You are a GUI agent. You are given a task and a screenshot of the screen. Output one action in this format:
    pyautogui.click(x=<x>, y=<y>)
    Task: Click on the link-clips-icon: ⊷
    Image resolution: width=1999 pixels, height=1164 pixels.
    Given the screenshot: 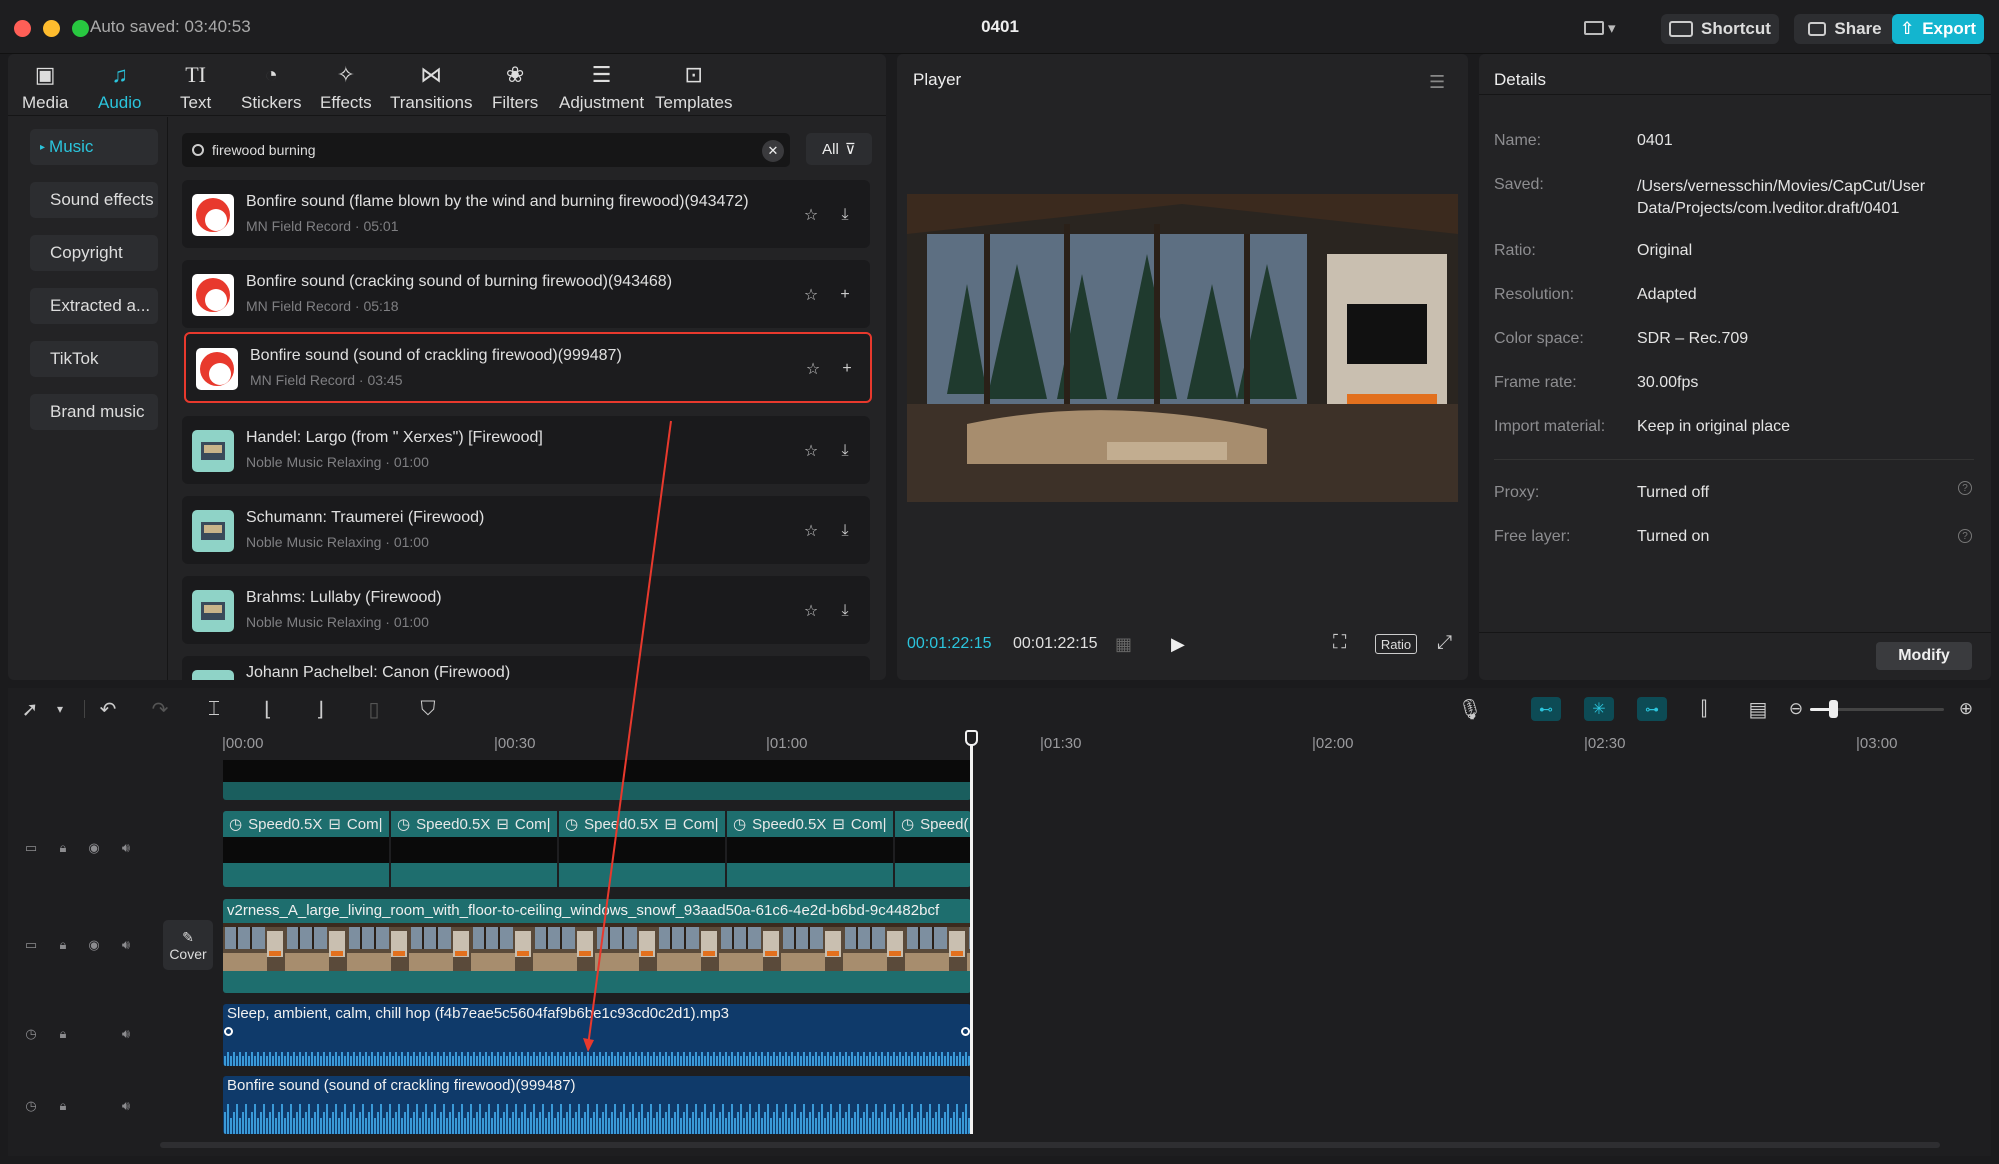 What is the action you would take?
    pyautogui.click(x=1546, y=709)
    